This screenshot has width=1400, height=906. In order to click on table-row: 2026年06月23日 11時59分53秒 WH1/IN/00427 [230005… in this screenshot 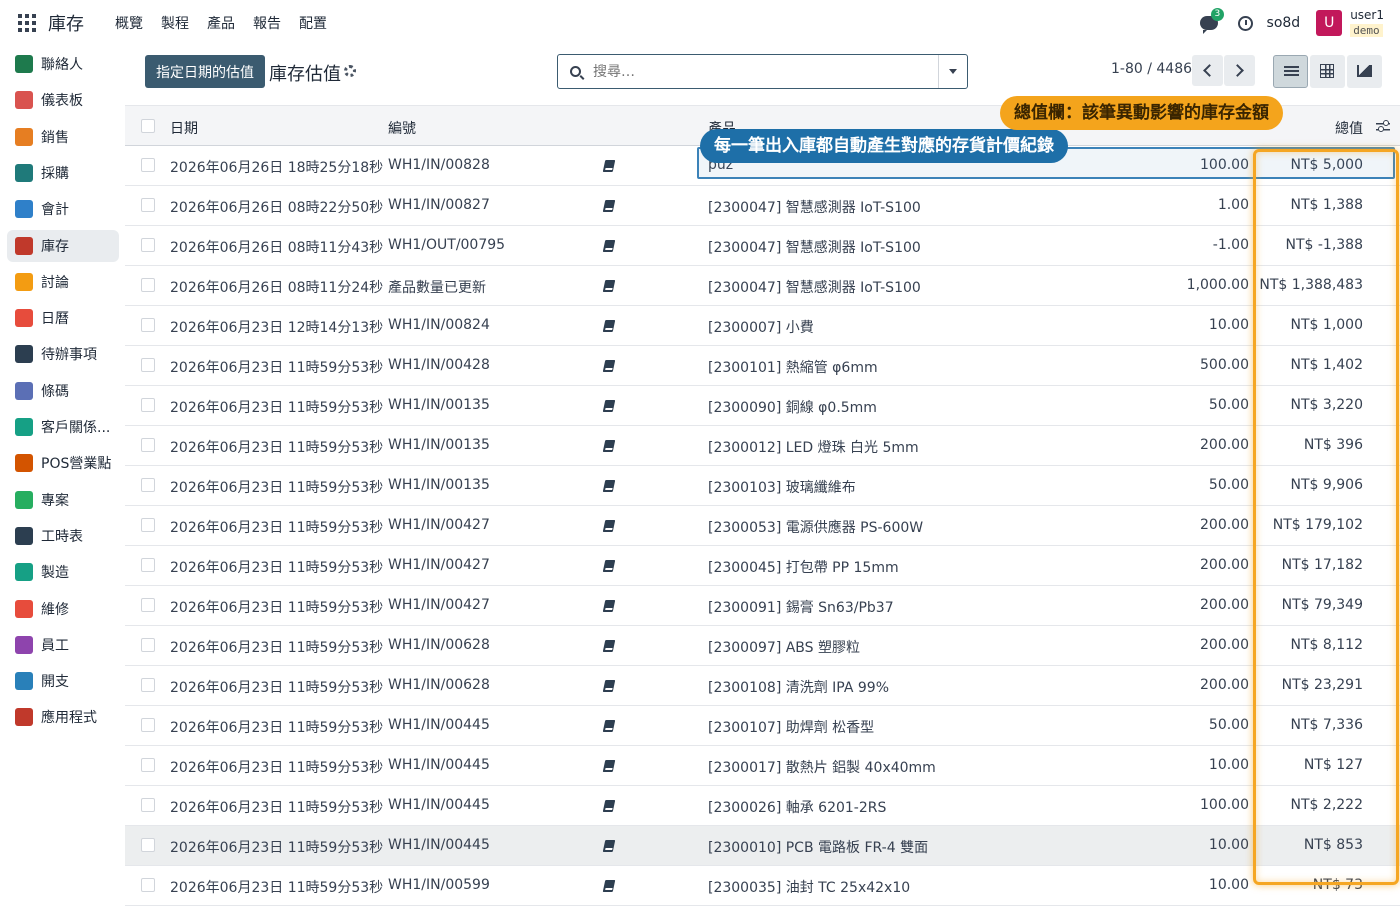, I will do `click(762, 526)`.